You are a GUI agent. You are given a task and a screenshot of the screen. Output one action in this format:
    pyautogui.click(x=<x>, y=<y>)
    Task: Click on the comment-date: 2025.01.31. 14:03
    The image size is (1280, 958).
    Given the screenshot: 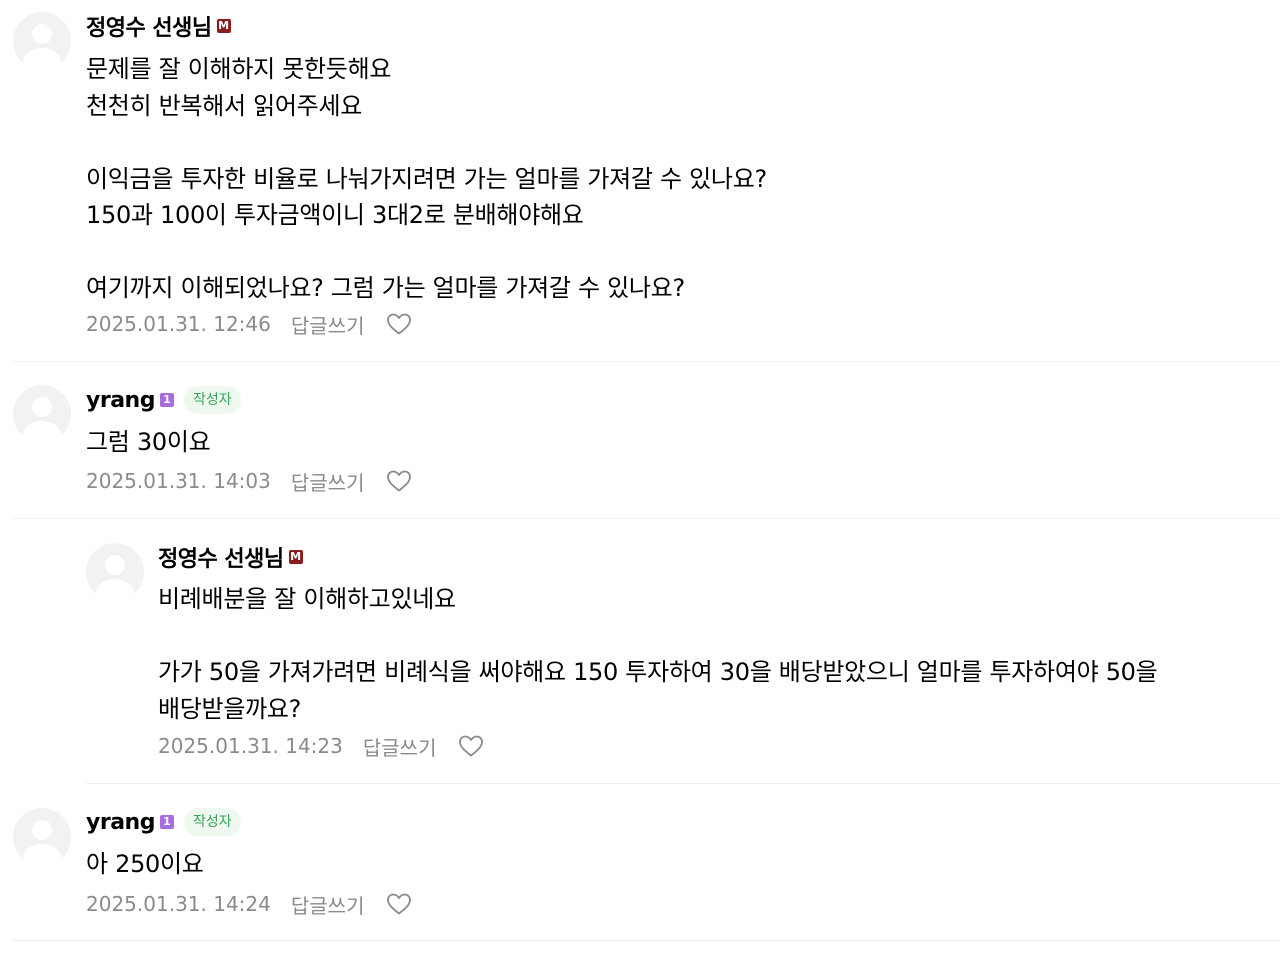 What is the action you would take?
    pyautogui.click(x=178, y=481)
    